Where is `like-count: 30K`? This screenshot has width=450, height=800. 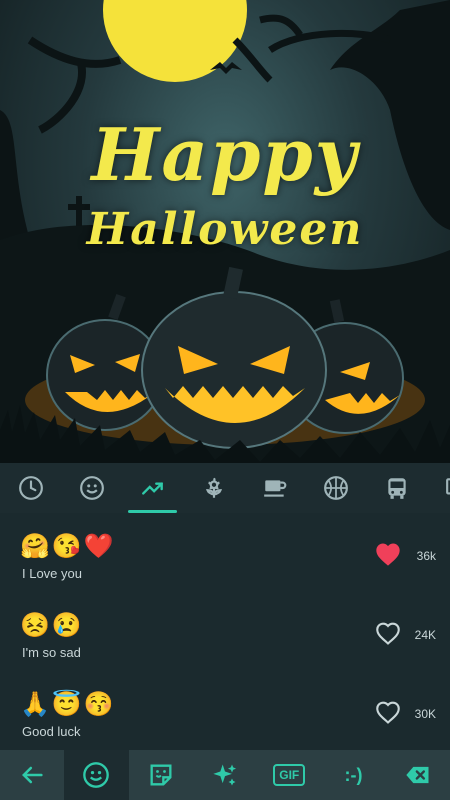 like-count: 30K is located at coordinates (425, 714).